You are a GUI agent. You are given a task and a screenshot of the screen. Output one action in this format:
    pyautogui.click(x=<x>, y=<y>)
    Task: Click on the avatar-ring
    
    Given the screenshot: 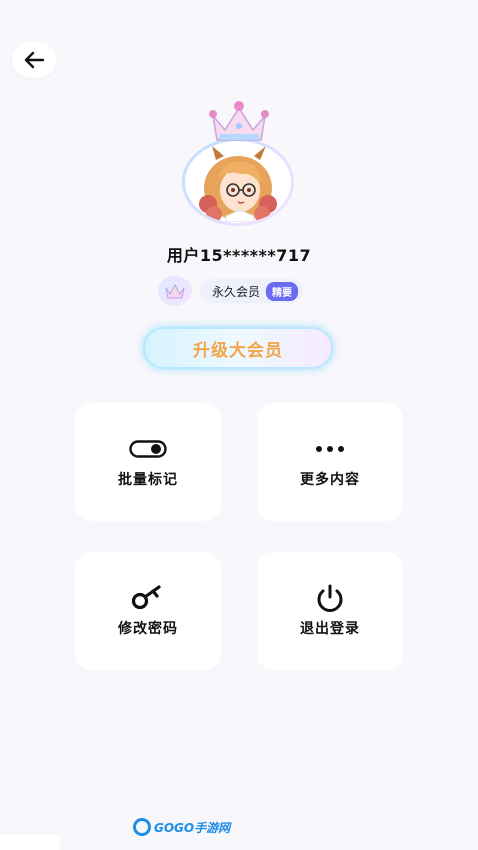 What is the action you would take?
    pyautogui.click(x=238, y=182)
    